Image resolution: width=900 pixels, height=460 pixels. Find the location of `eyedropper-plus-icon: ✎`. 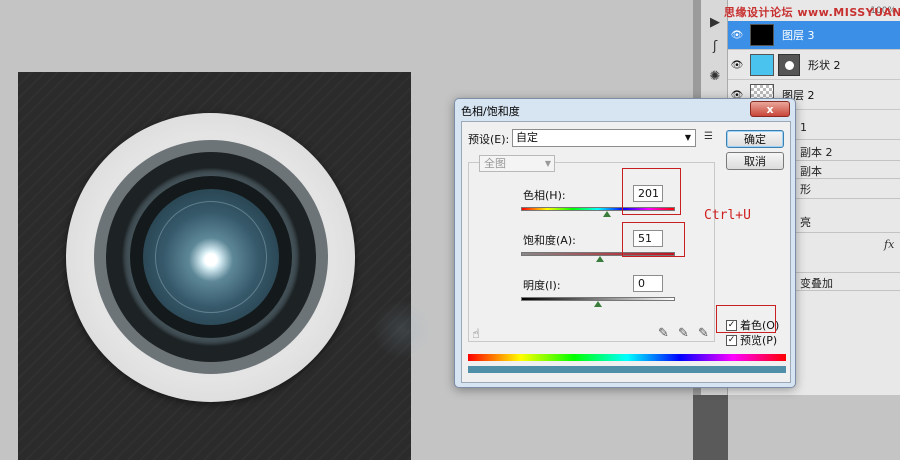

eyedropper-plus-icon: ✎ is located at coordinates (683, 333).